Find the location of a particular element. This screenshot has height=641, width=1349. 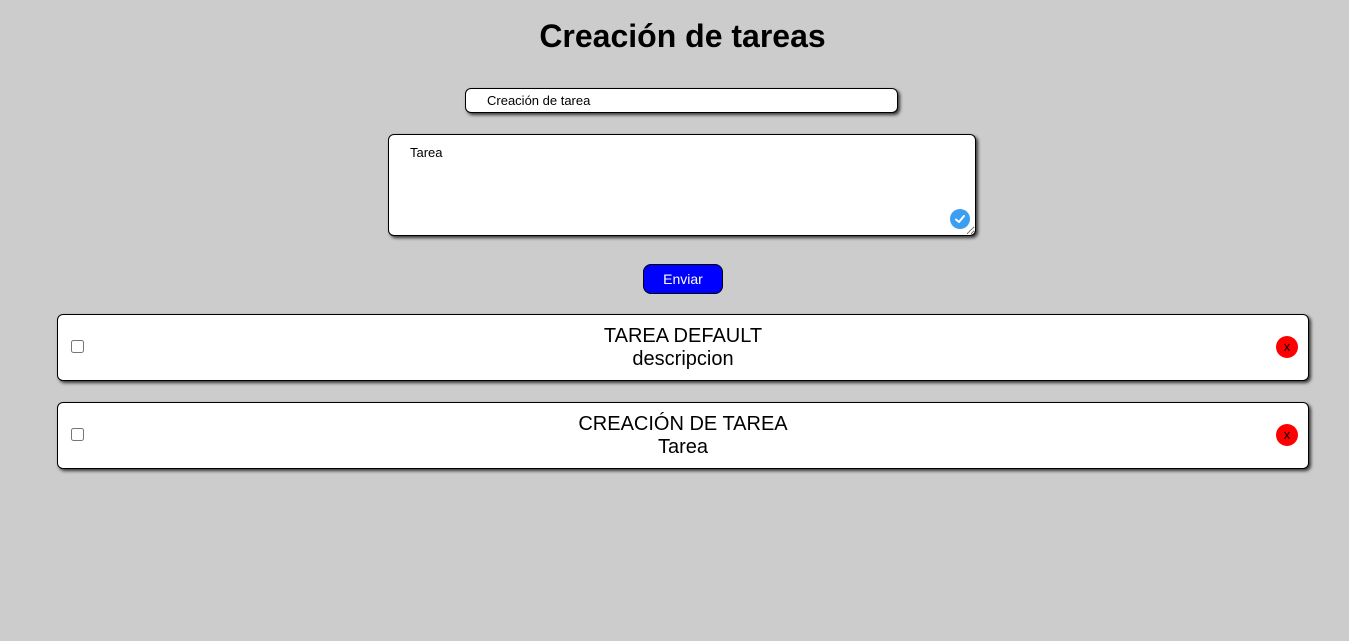

task-title-input is located at coordinates (681, 100).